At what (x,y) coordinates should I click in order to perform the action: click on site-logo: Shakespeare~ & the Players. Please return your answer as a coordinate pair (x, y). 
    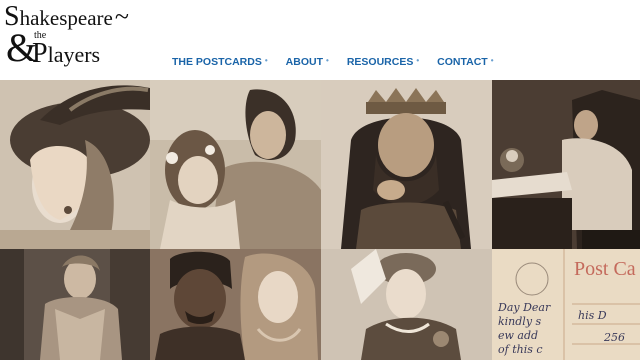
    Looking at the image, I should click on (84, 36).